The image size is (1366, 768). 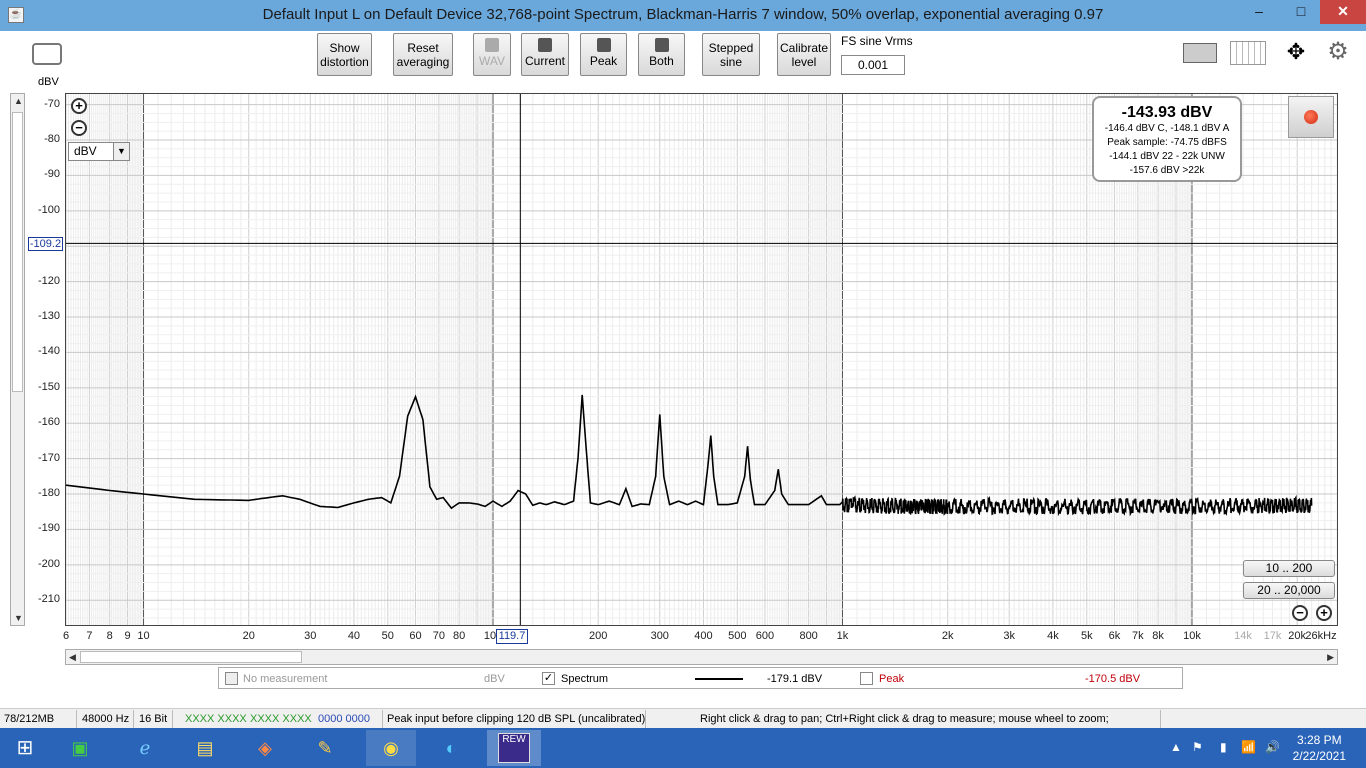 What do you see at coordinates (1176, 747) in the screenshot?
I see `tray-chevron-icon: ▲` at bounding box center [1176, 747].